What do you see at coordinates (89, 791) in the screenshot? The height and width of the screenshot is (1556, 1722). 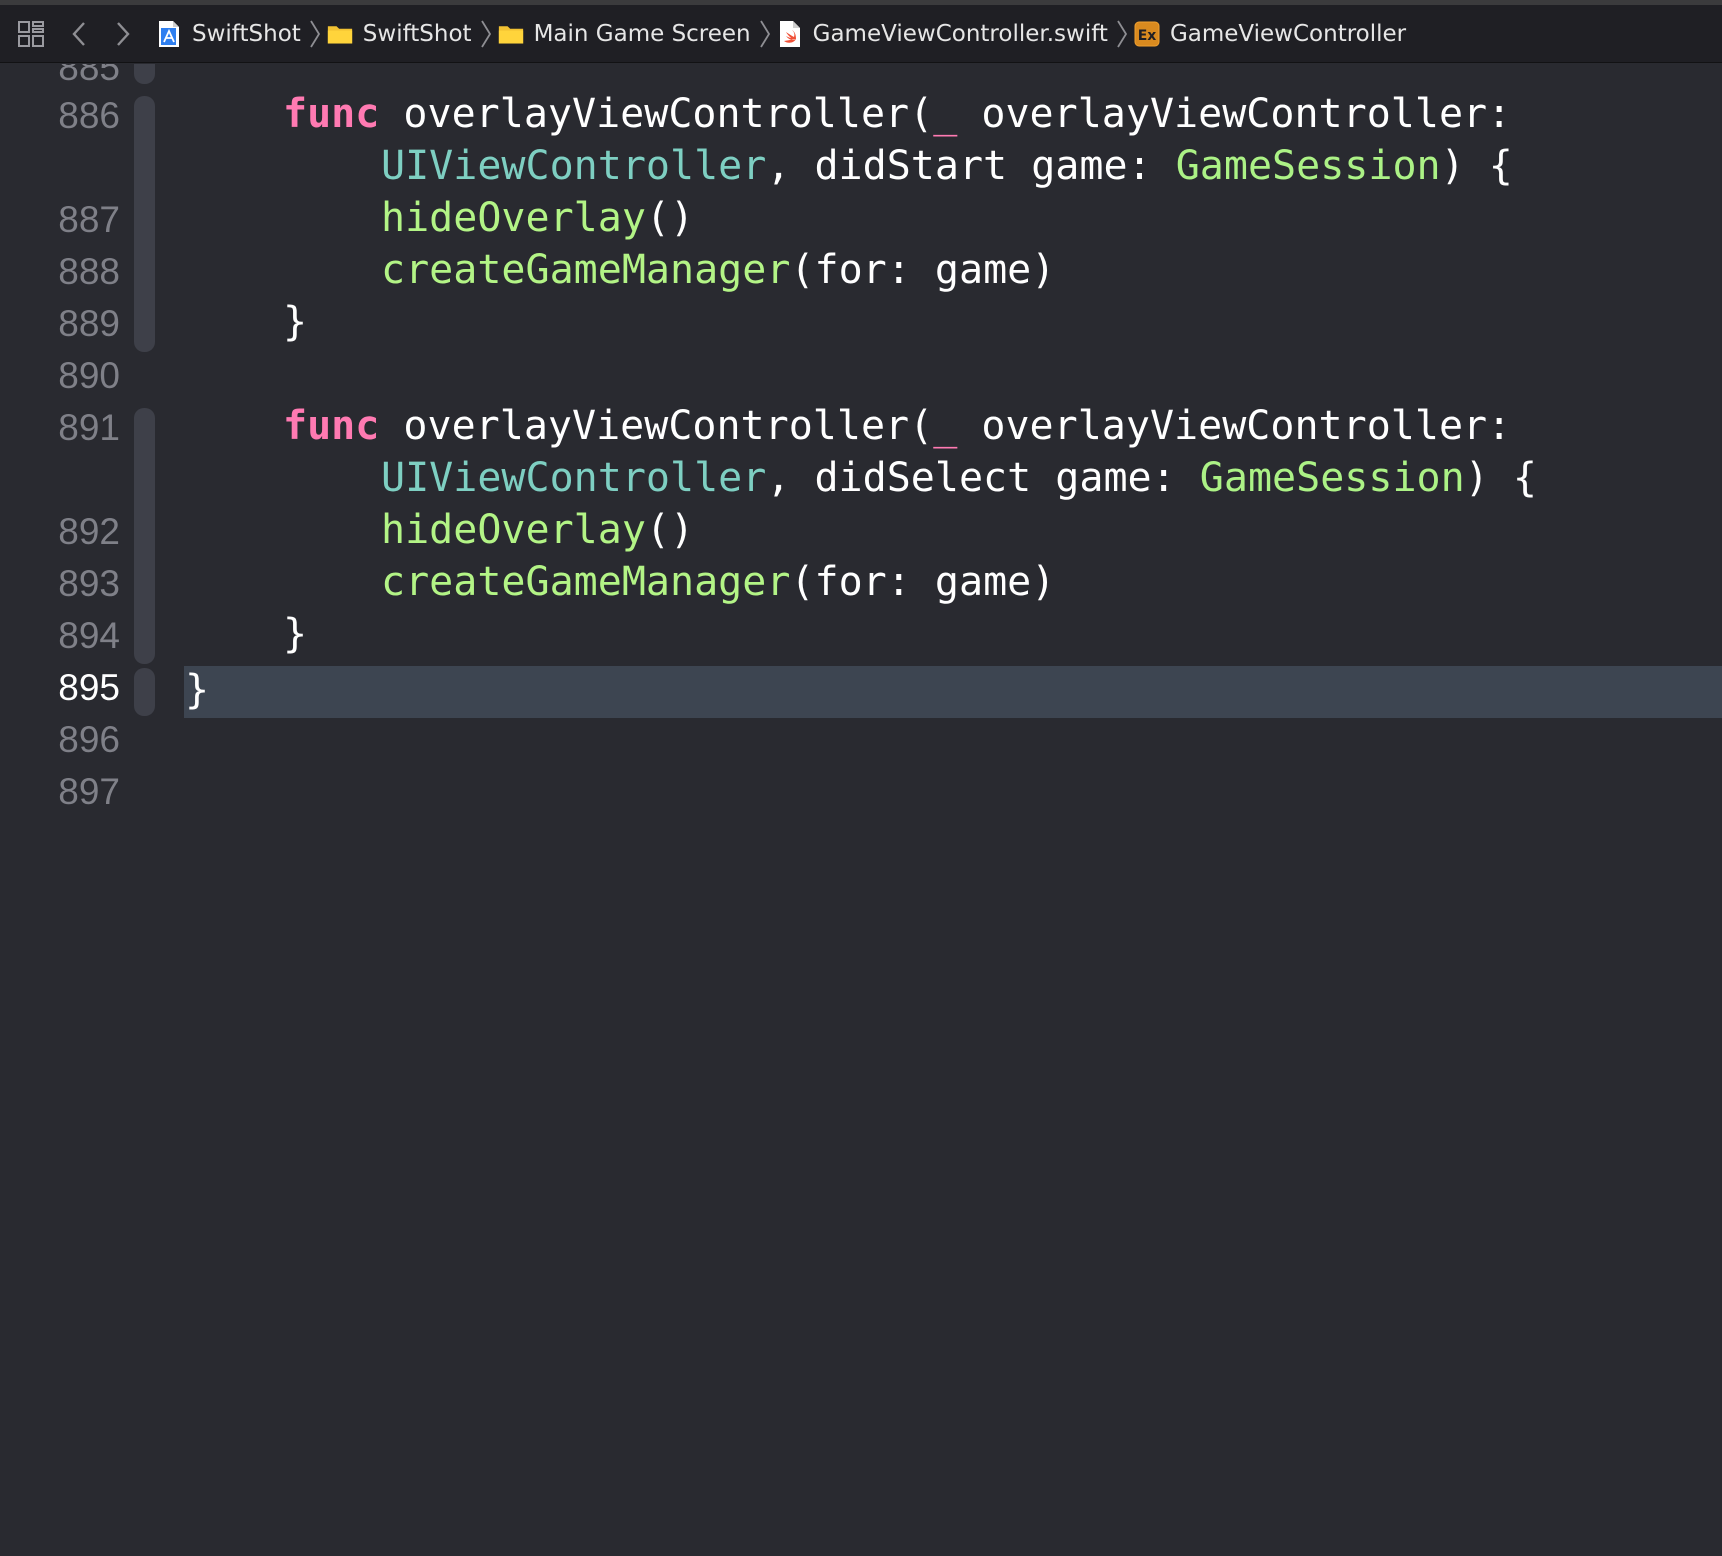 I see `line-number: 897` at bounding box center [89, 791].